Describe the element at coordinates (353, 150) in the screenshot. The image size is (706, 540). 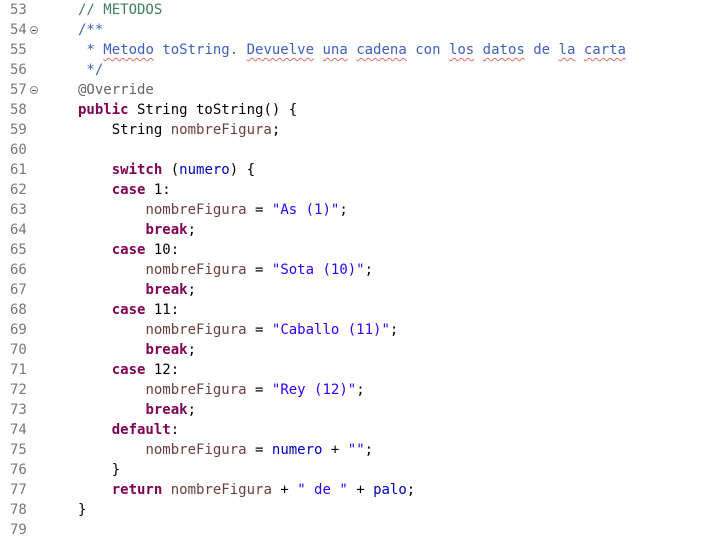
I see `code-line: 60` at that location.